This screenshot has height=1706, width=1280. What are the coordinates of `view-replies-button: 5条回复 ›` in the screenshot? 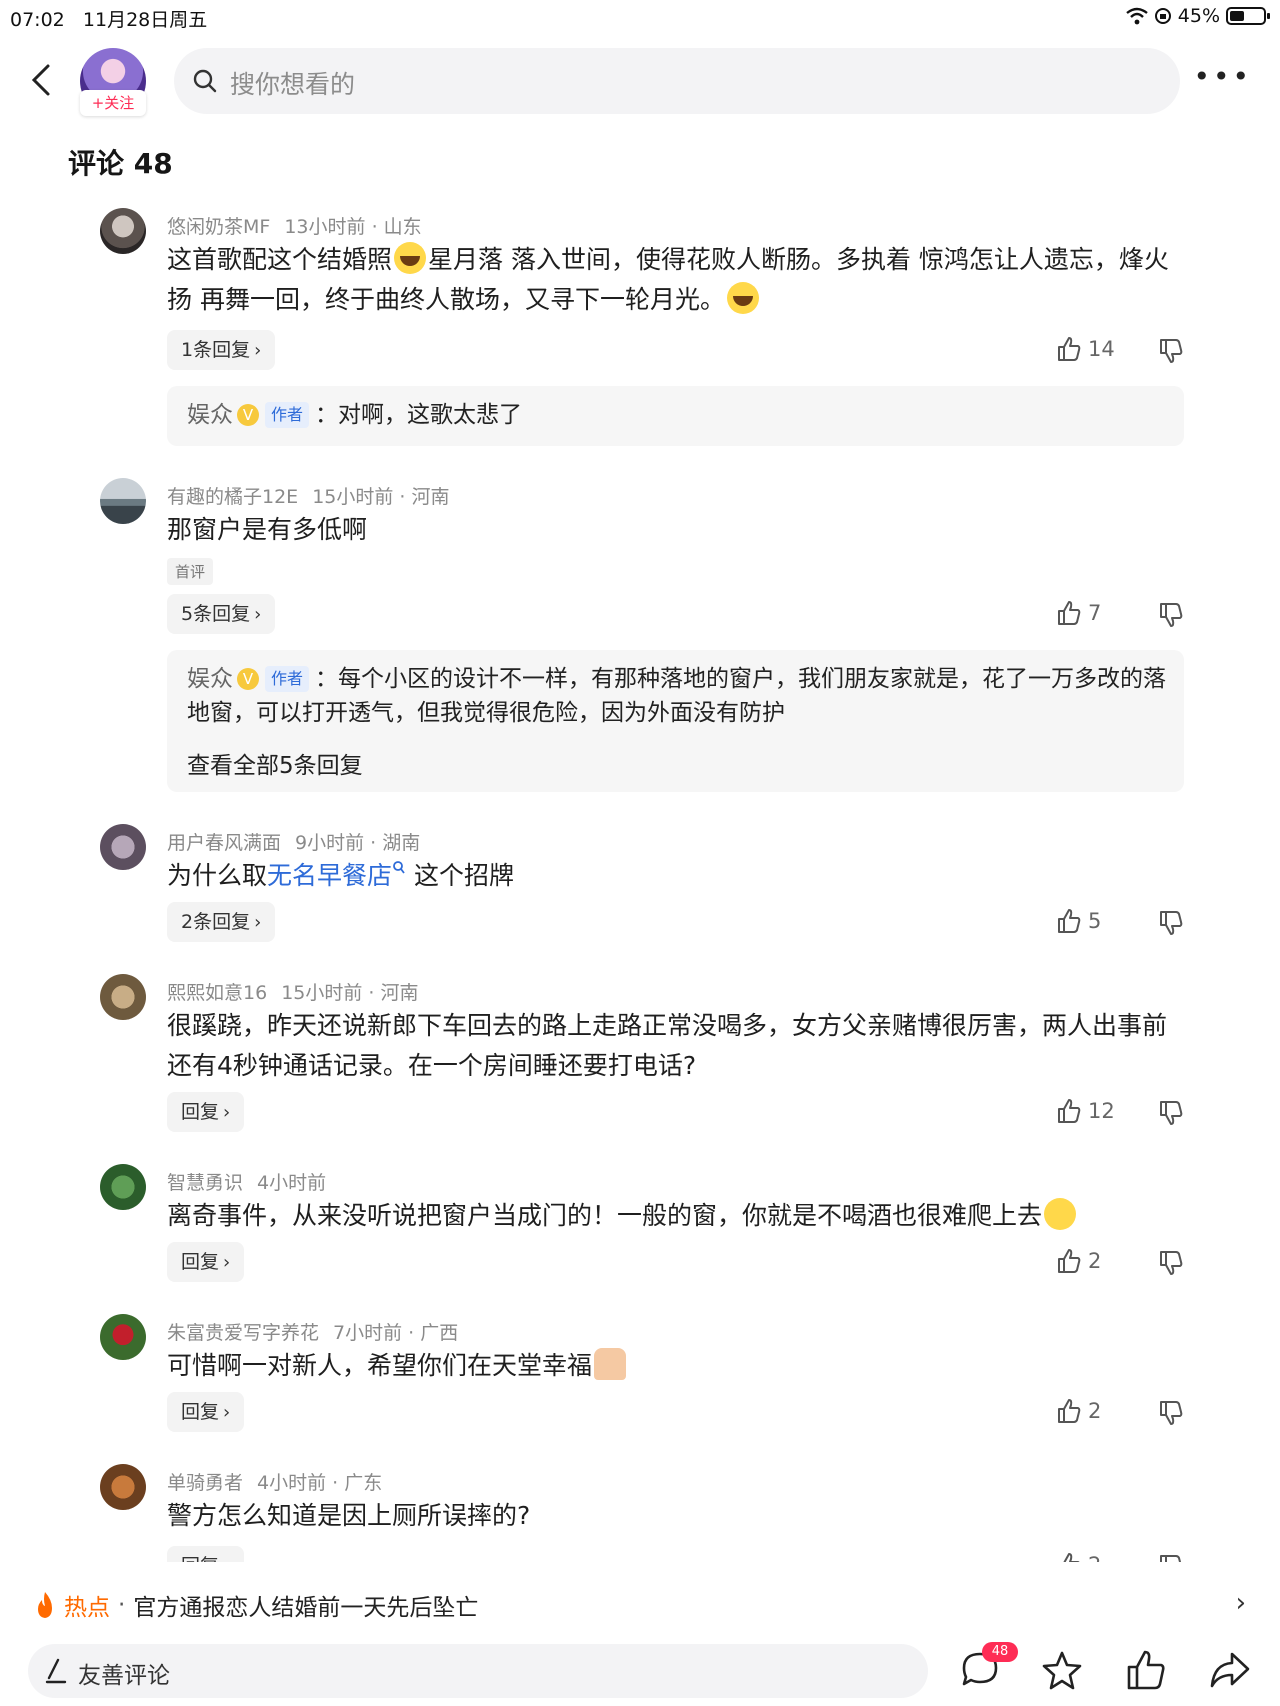 It's located at (221, 614).